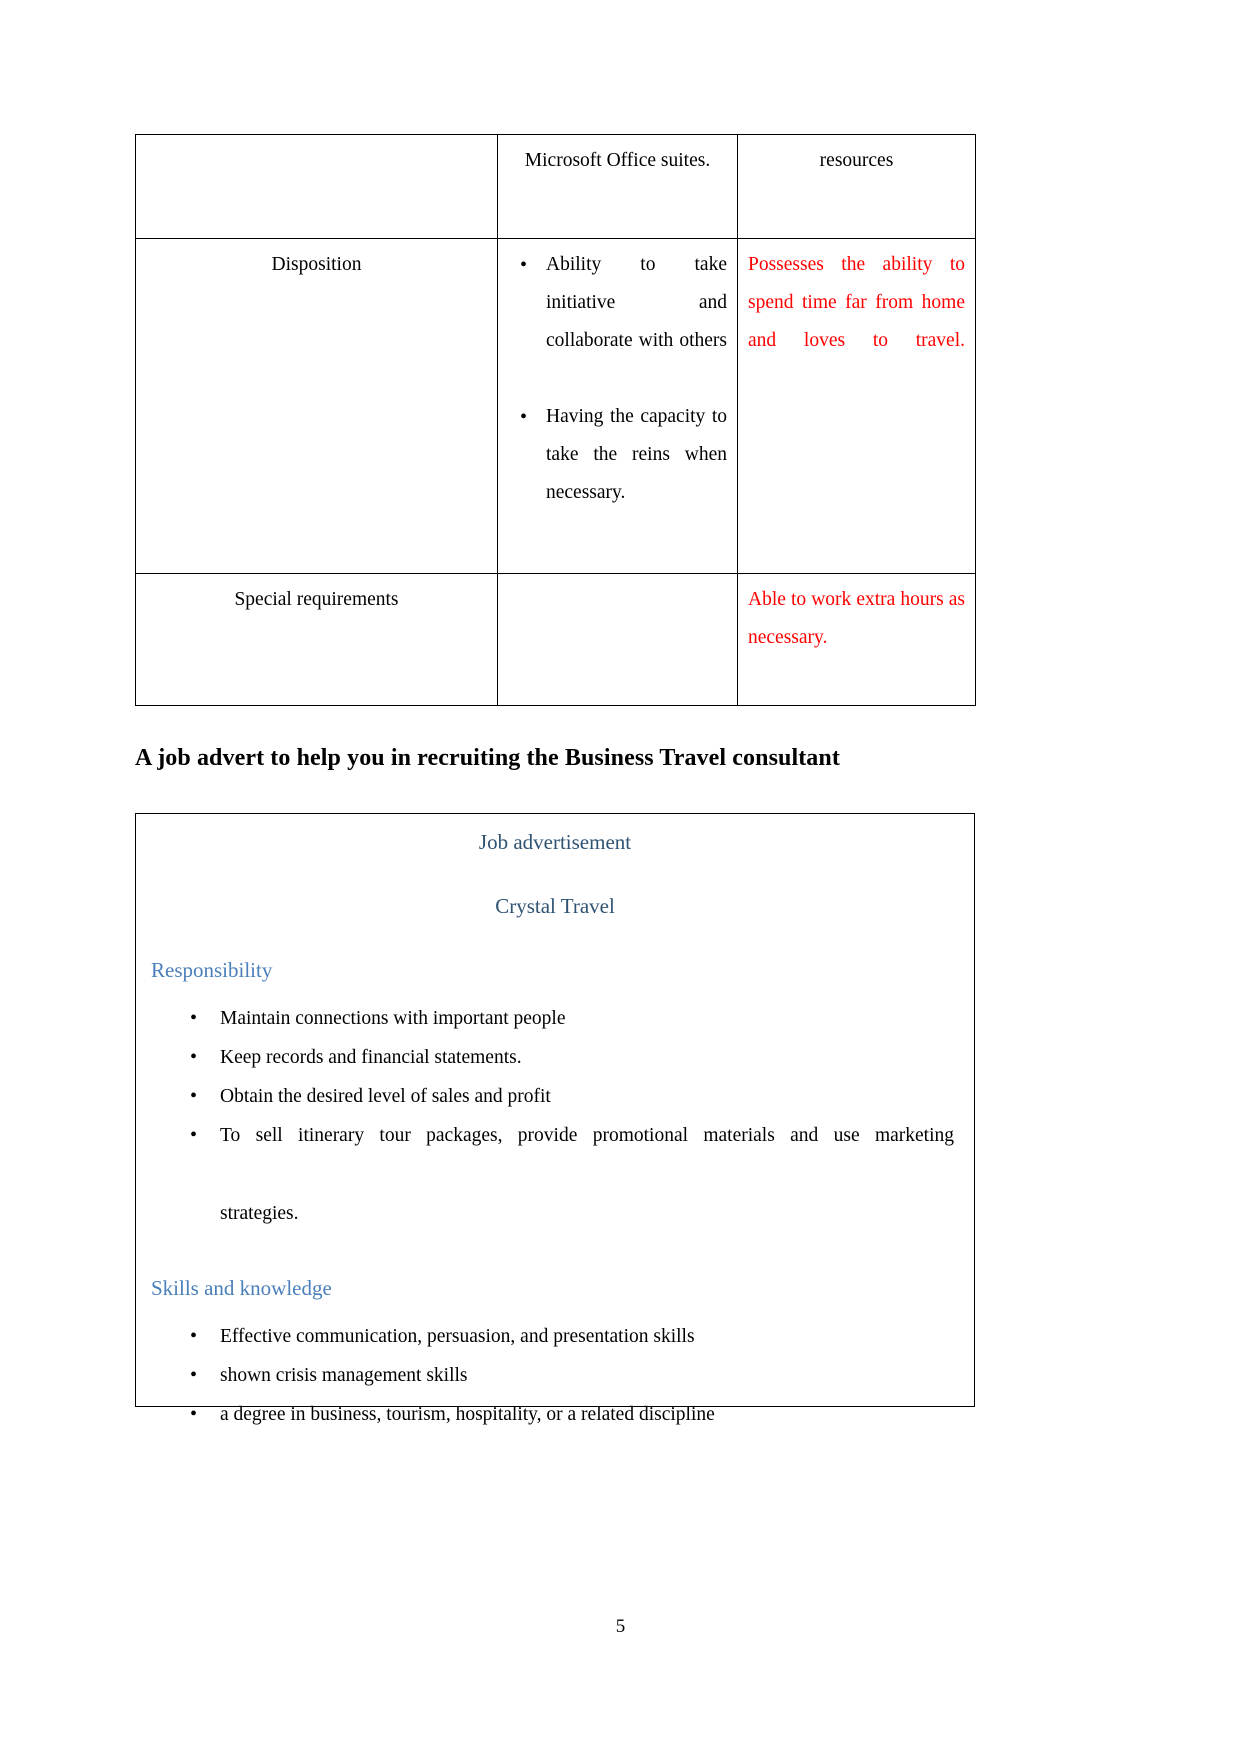  I want to click on list-item: Keep records and financial statements., so click(555, 1057).